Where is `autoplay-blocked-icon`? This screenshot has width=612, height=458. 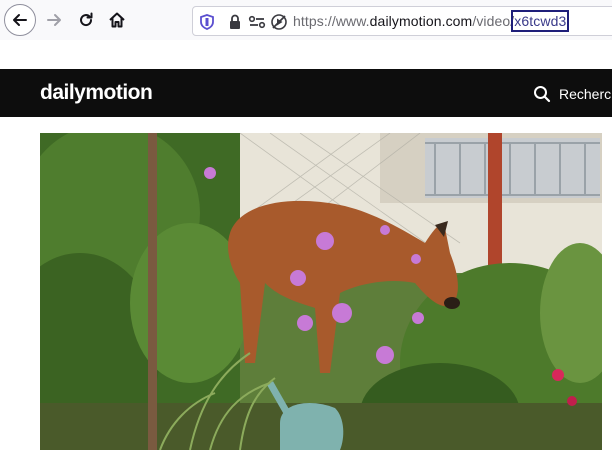 autoplay-blocked-icon is located at coordinates (279, 22).